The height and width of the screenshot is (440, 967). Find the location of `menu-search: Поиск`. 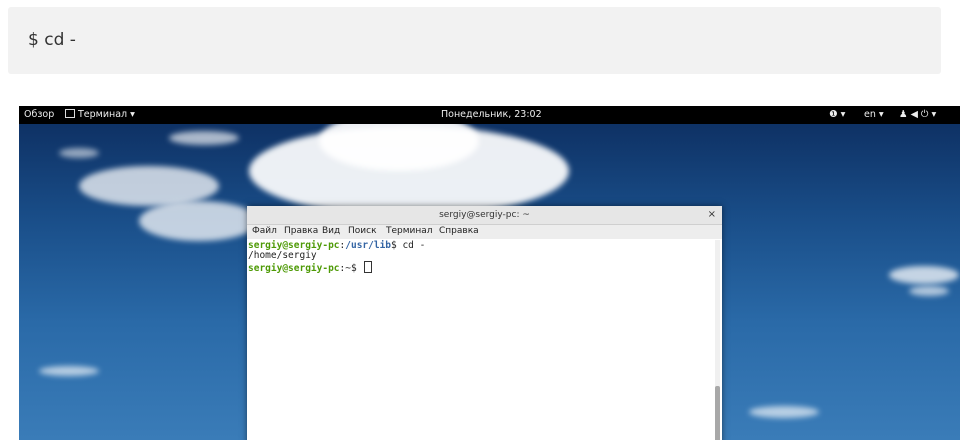

menu-search: Поиск is located at coordinates (362, 231).